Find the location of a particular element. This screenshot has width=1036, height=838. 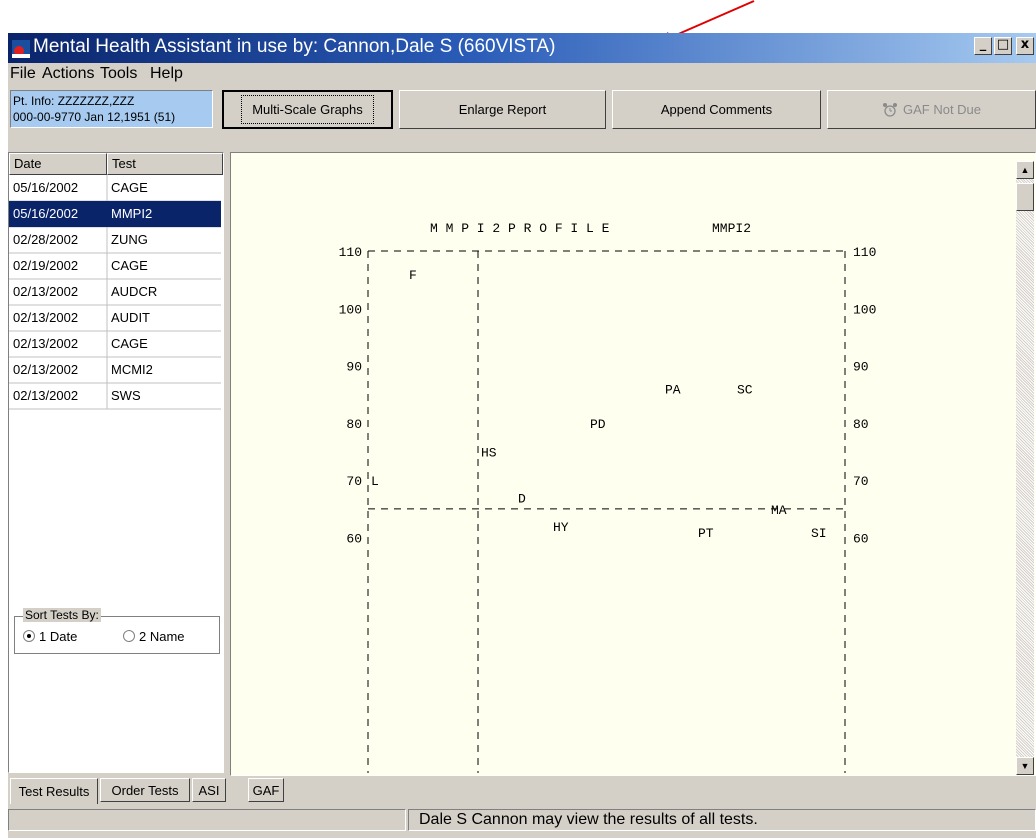

profile-point-pd: PD is located at coordinates (598, 424).